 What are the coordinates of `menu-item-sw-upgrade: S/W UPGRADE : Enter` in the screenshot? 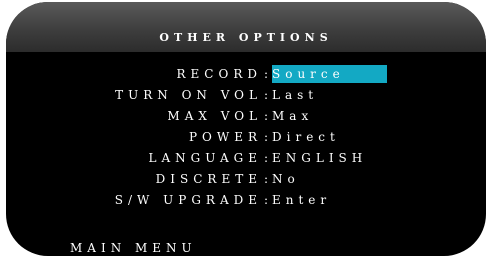 It's located at (246, 200).